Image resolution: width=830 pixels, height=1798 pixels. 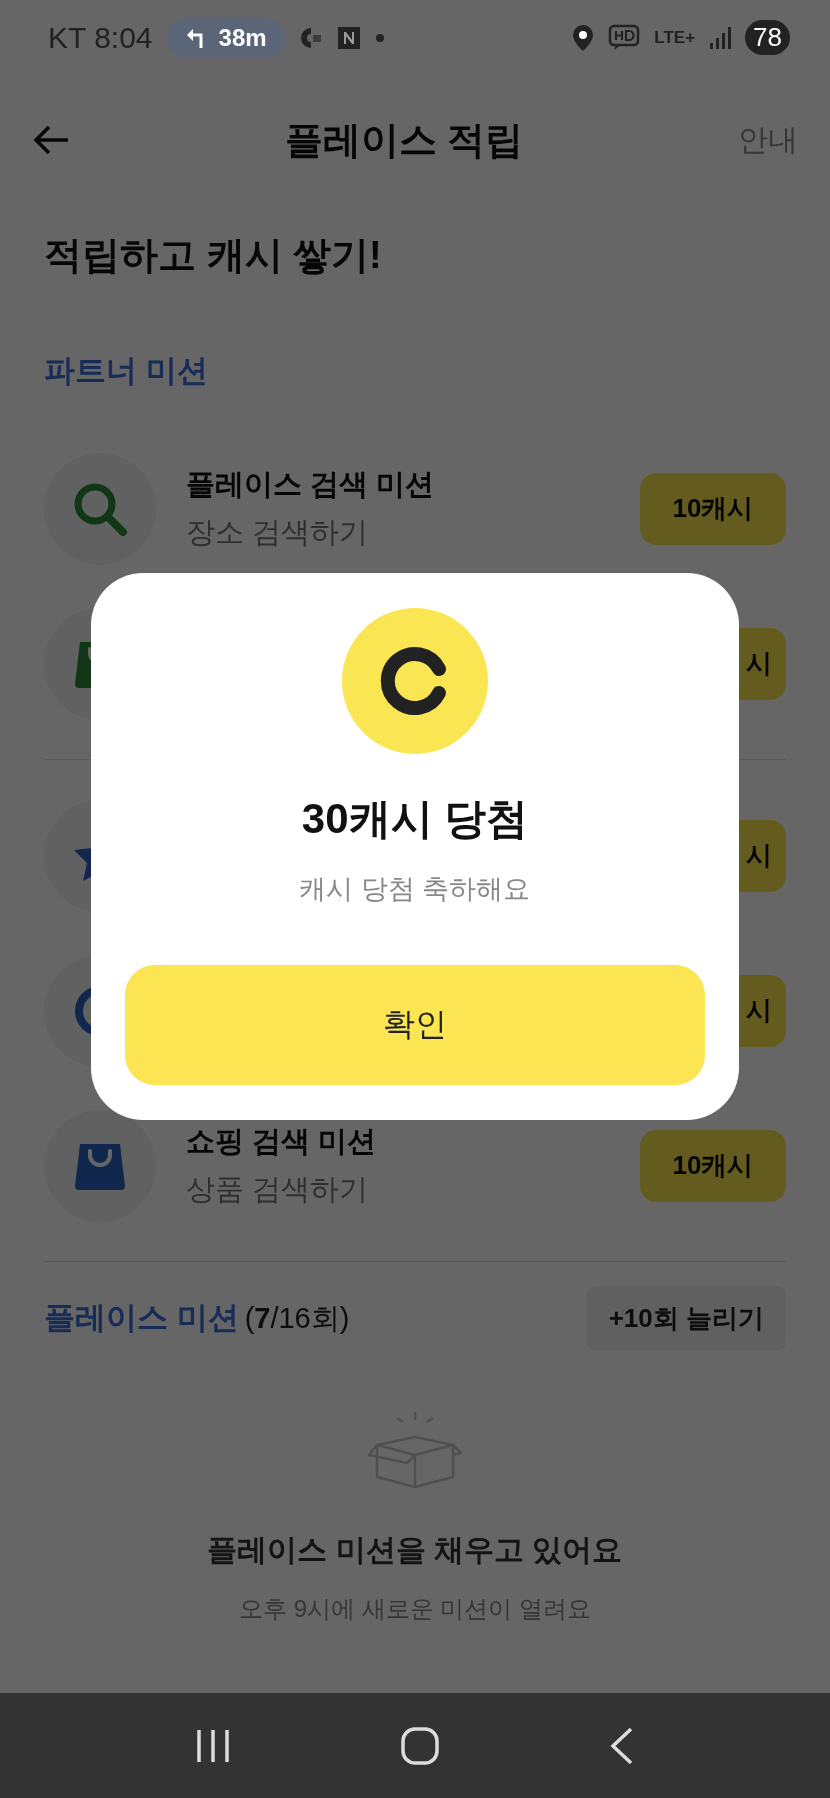 I want to click on dialog-title: 30캐시 당첨, so click(x=415, y=819).